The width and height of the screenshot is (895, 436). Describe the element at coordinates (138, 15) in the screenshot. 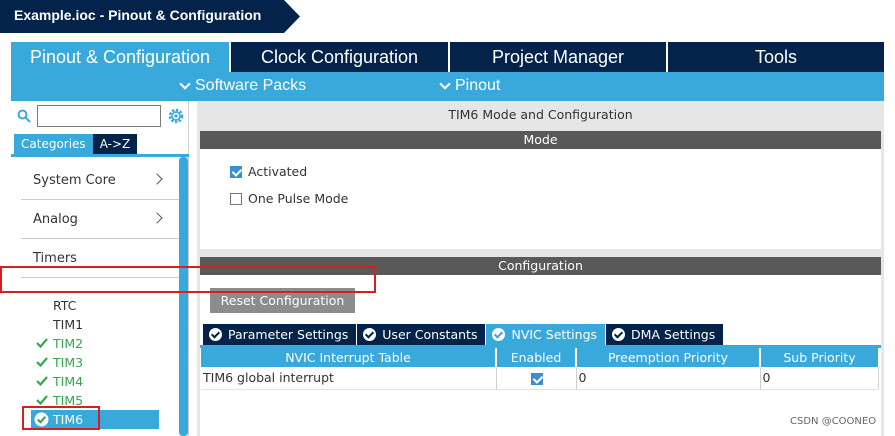

I see `window-title: Example.ioc - Pinout & Configuration` at that location.